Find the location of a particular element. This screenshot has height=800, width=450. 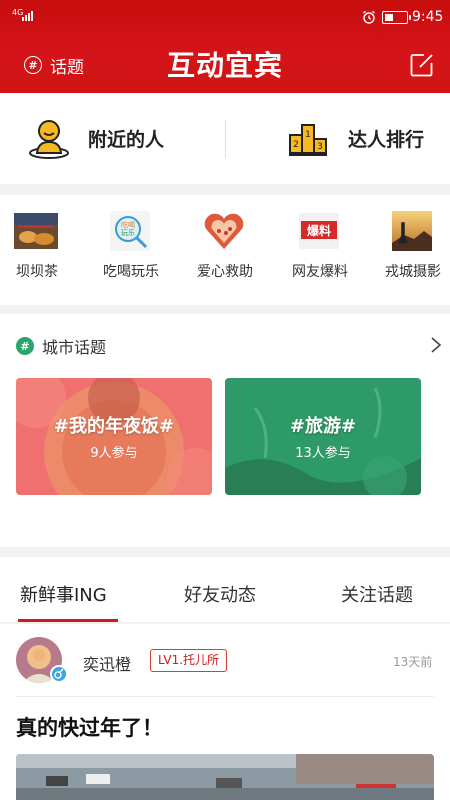

category-row: 坝坝茶 吃喝 玩乐 吃喝玩乐 爱心救助 爆料 网友爆料 戎城摄影 is located at coordinates (225, 250).